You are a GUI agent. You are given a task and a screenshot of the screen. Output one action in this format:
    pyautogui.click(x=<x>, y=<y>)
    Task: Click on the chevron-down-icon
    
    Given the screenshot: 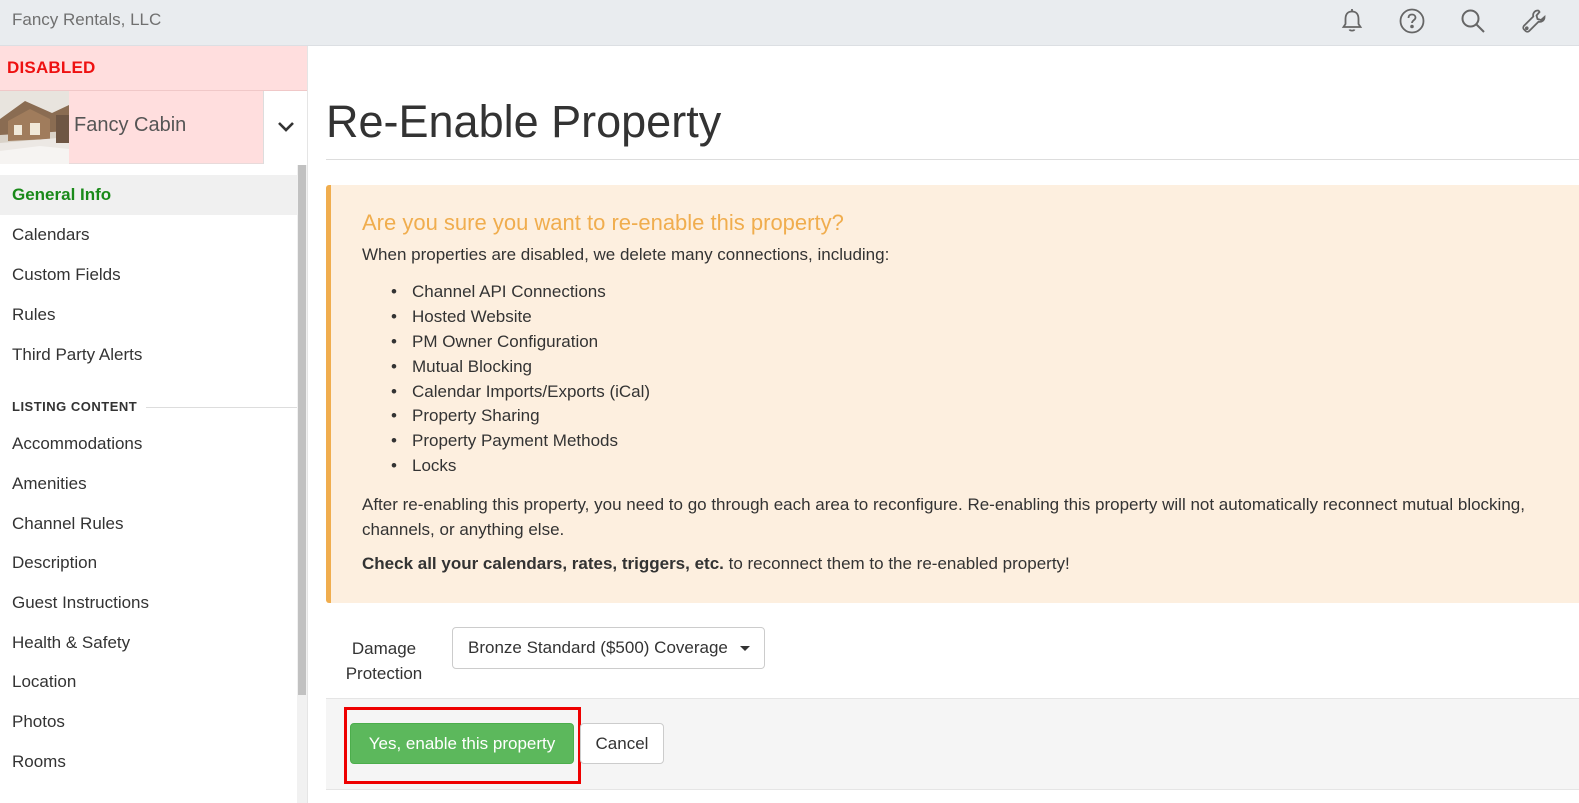 What is the action you would take?
    pyautogui.click(x=286, y=127)
    